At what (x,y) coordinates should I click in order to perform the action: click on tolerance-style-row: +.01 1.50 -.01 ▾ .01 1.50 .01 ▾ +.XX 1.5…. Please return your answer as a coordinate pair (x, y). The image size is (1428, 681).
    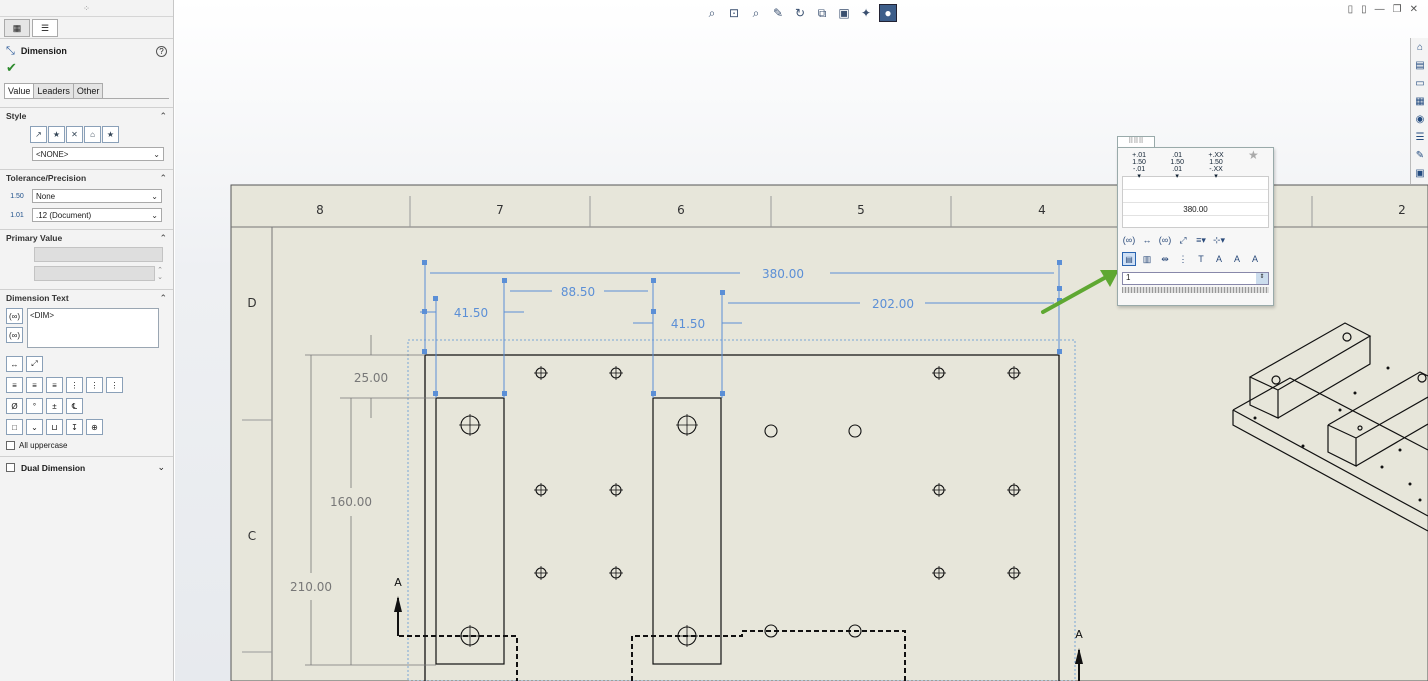
    Looking at the image, I should click on (1195, 164).